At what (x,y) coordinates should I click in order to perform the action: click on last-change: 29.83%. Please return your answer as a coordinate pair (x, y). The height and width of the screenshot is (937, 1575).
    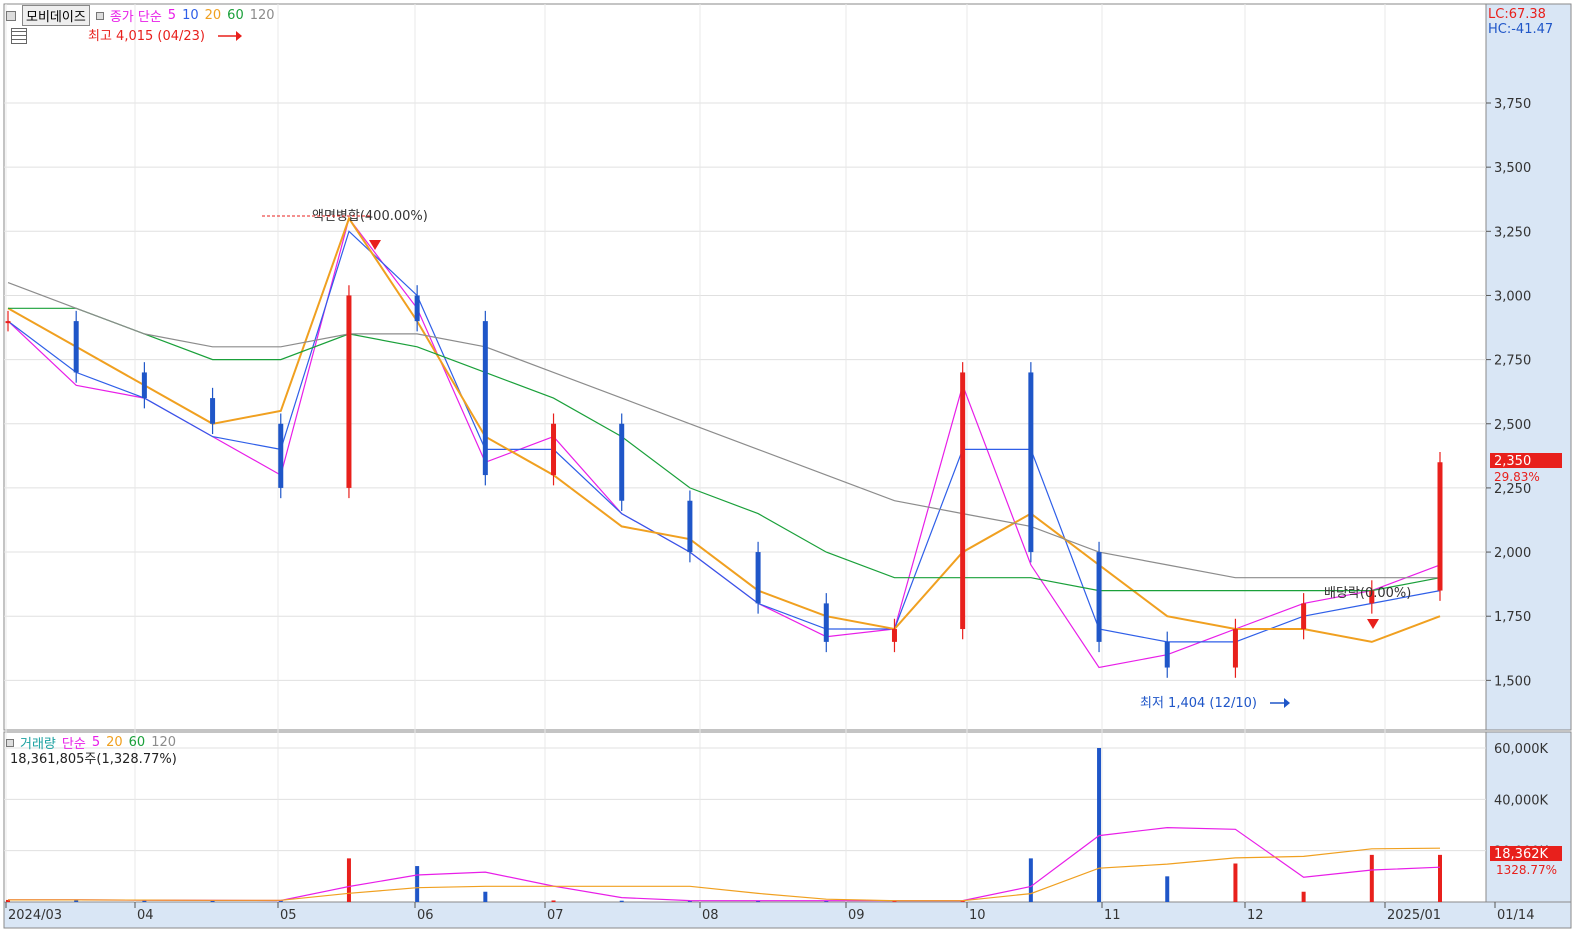
    Looking at the image, I should click on (1517, 477).